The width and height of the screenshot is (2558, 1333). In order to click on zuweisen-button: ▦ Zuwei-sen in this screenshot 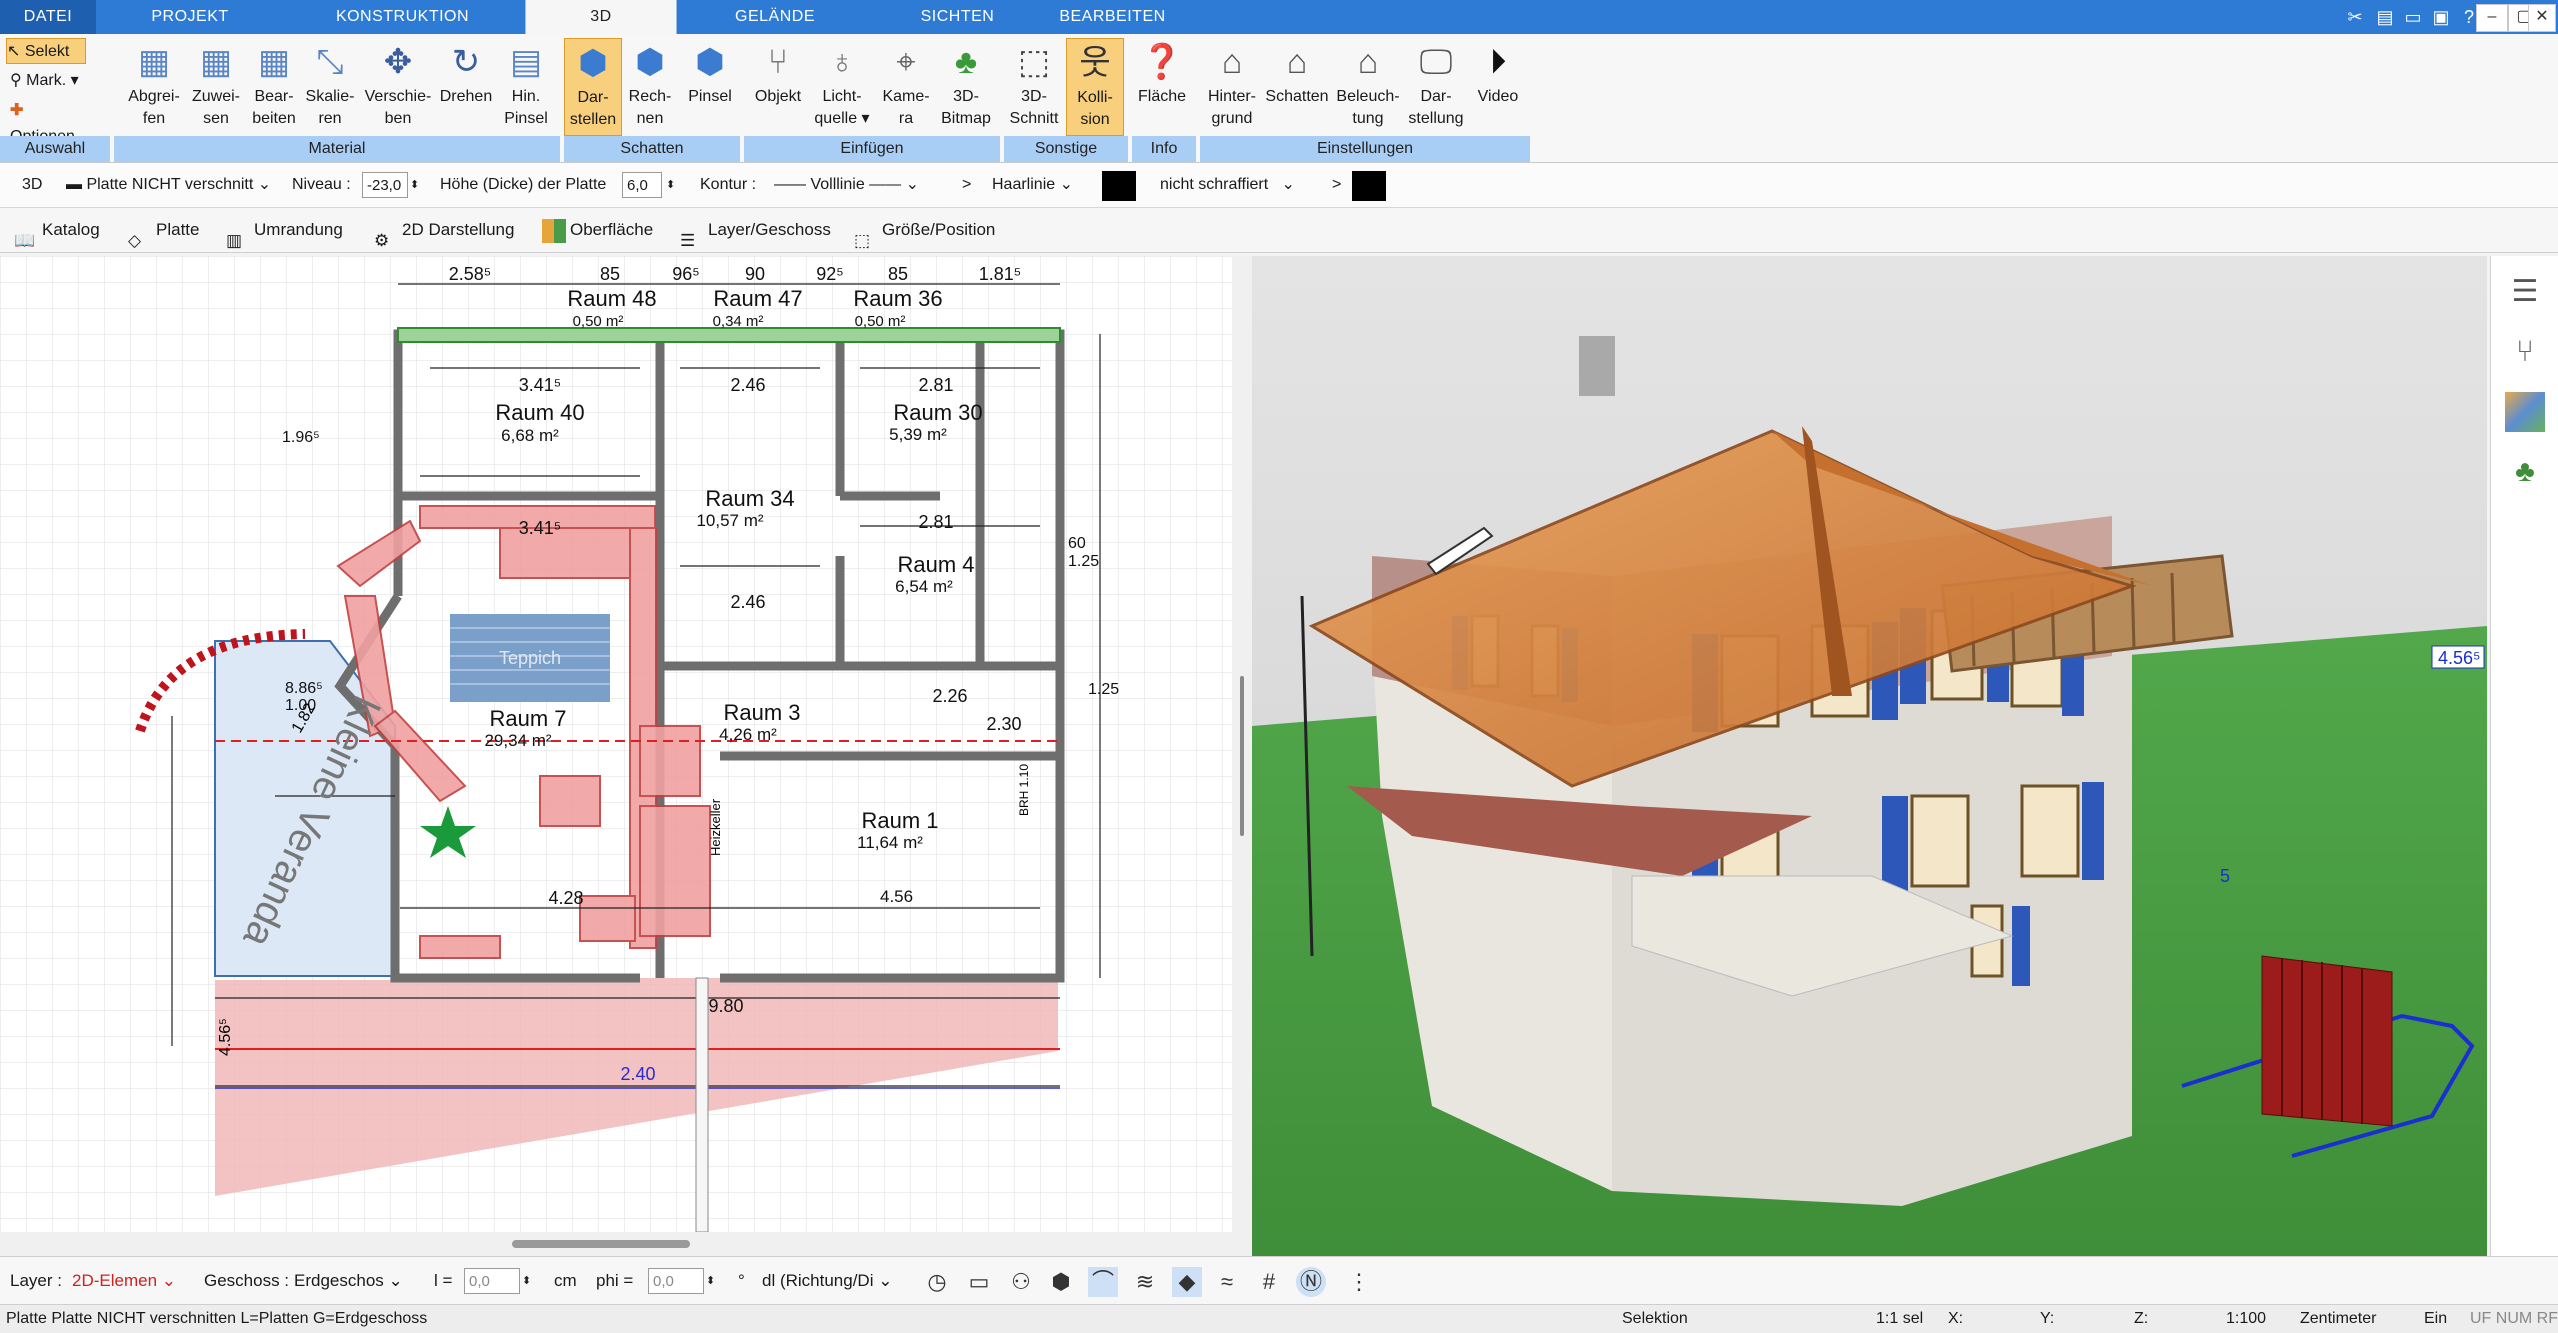, I will do `click(216, 86)`.